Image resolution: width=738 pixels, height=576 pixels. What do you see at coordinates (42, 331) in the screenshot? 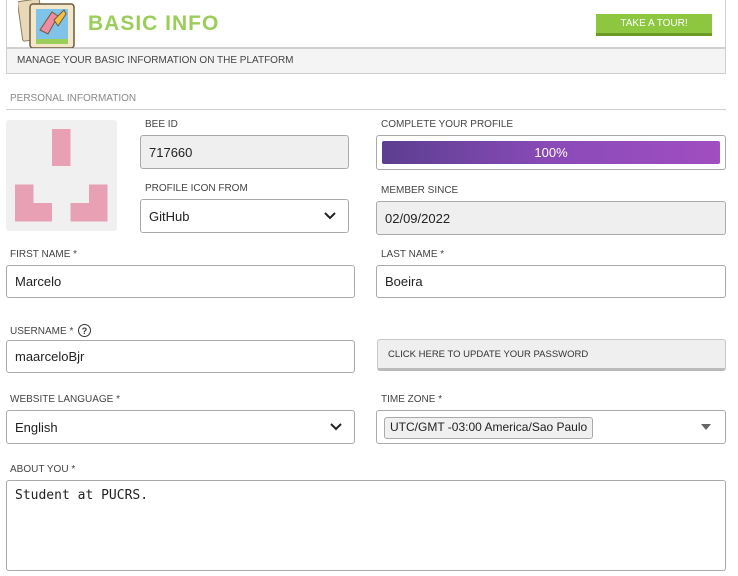
I see `username-label: USERNAME *` at bounding box center [42, 331].